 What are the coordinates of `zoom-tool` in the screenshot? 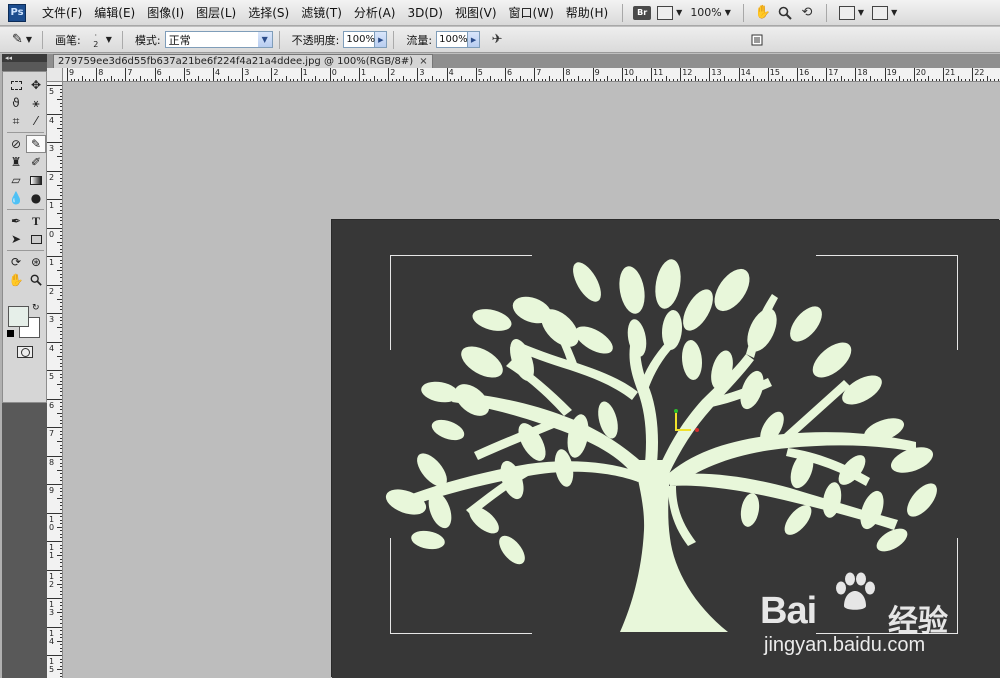 It's located at (36, 280).